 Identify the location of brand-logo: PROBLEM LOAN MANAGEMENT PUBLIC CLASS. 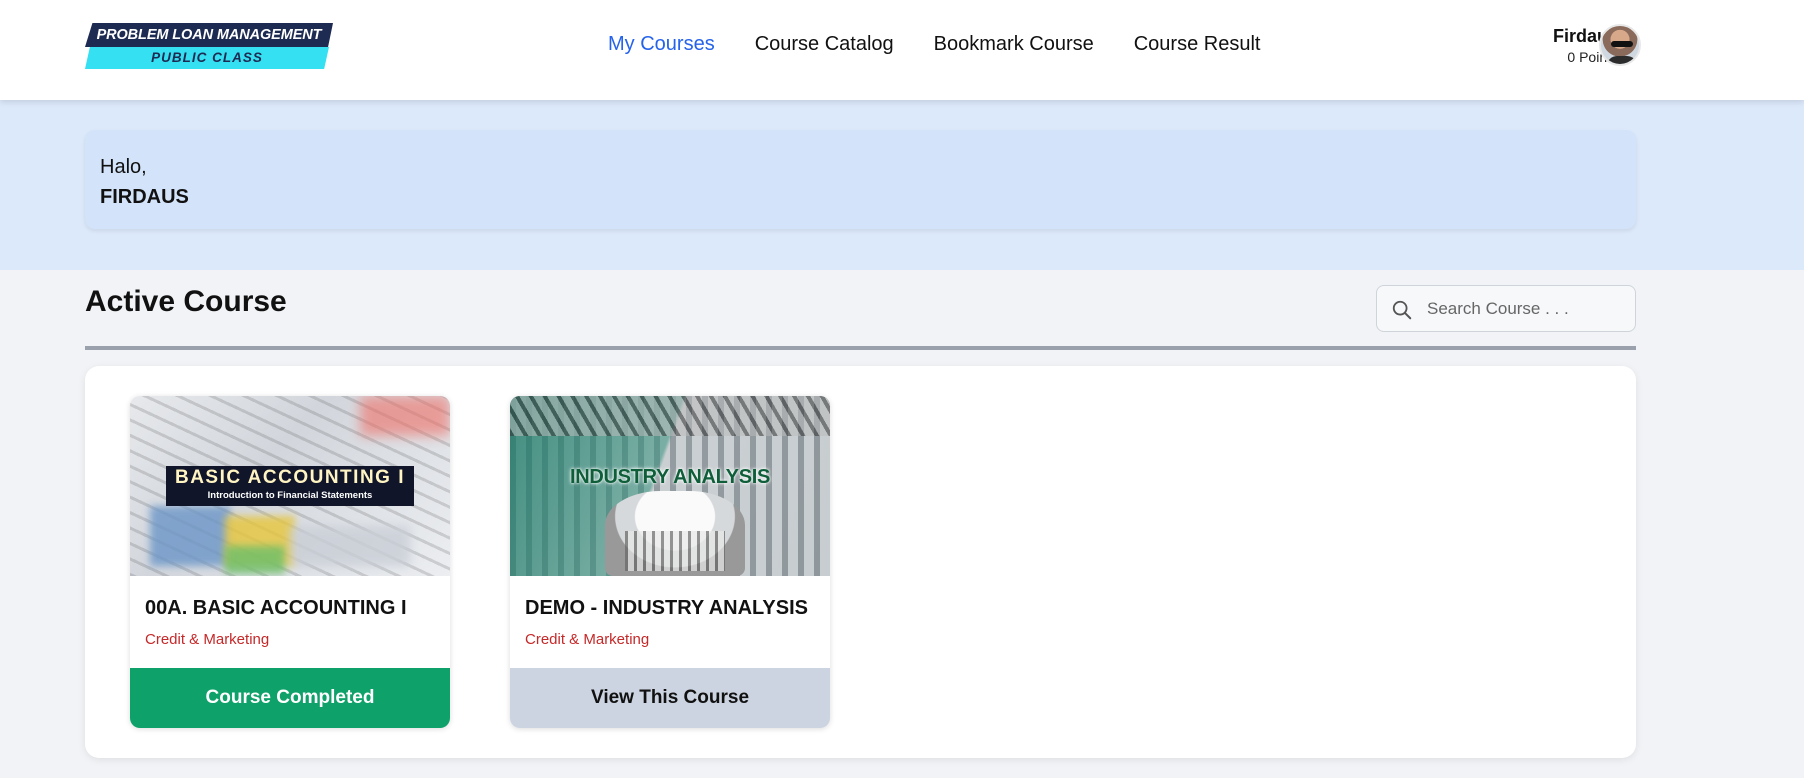
(209, 46).